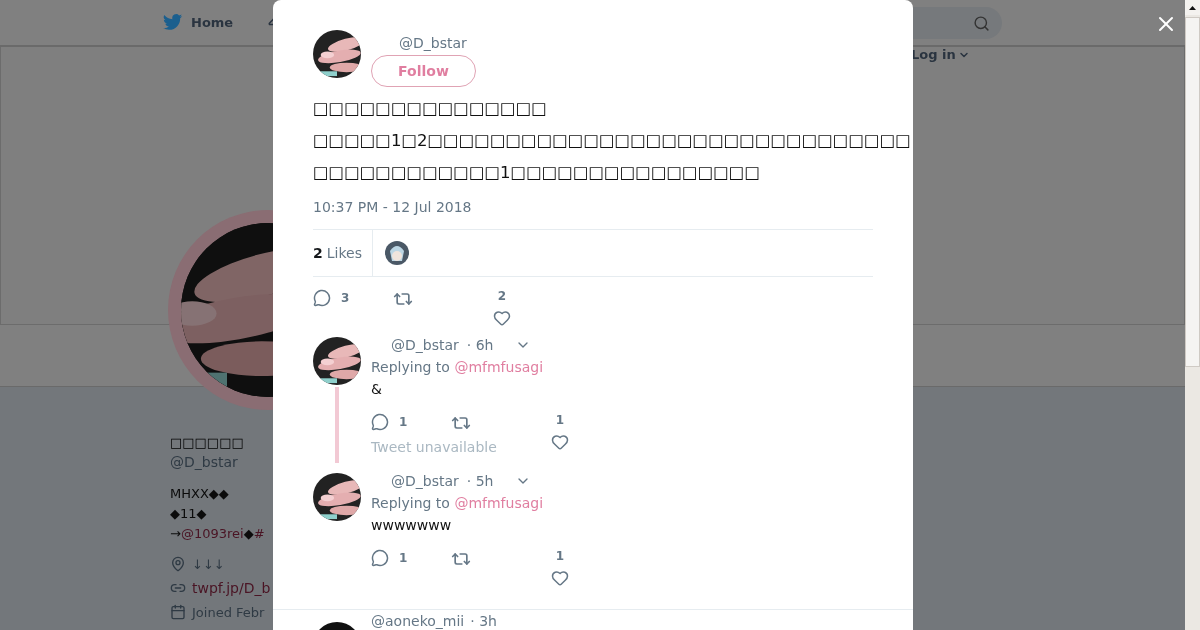  I want to click on bio-line: →@1093rei◆#, so click(217, 534).